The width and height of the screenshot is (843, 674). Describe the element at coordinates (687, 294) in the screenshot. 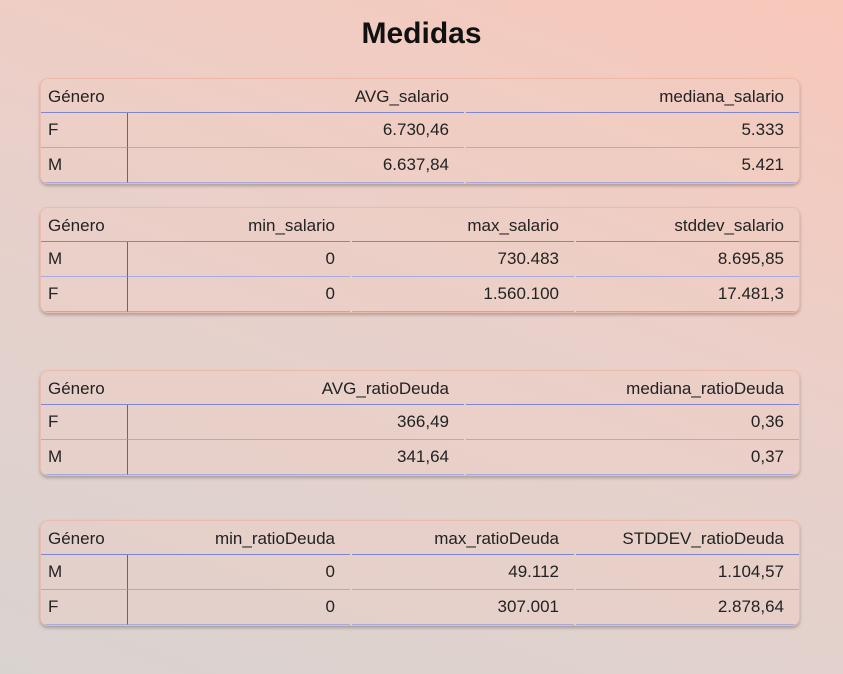

I see `table-cell: 17.481,3` at that location.